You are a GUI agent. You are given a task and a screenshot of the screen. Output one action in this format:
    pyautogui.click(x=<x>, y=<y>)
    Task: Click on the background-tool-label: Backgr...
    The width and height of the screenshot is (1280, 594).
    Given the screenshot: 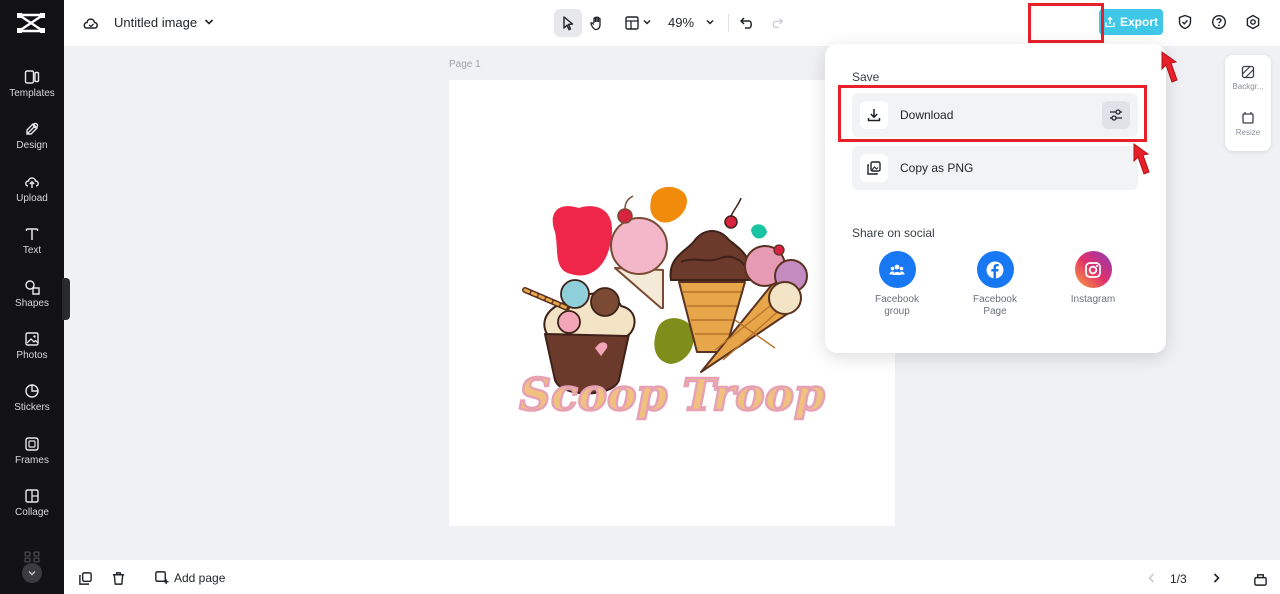 What is the action you would take?
    pyautogui.click(x=1248, y=86)
    